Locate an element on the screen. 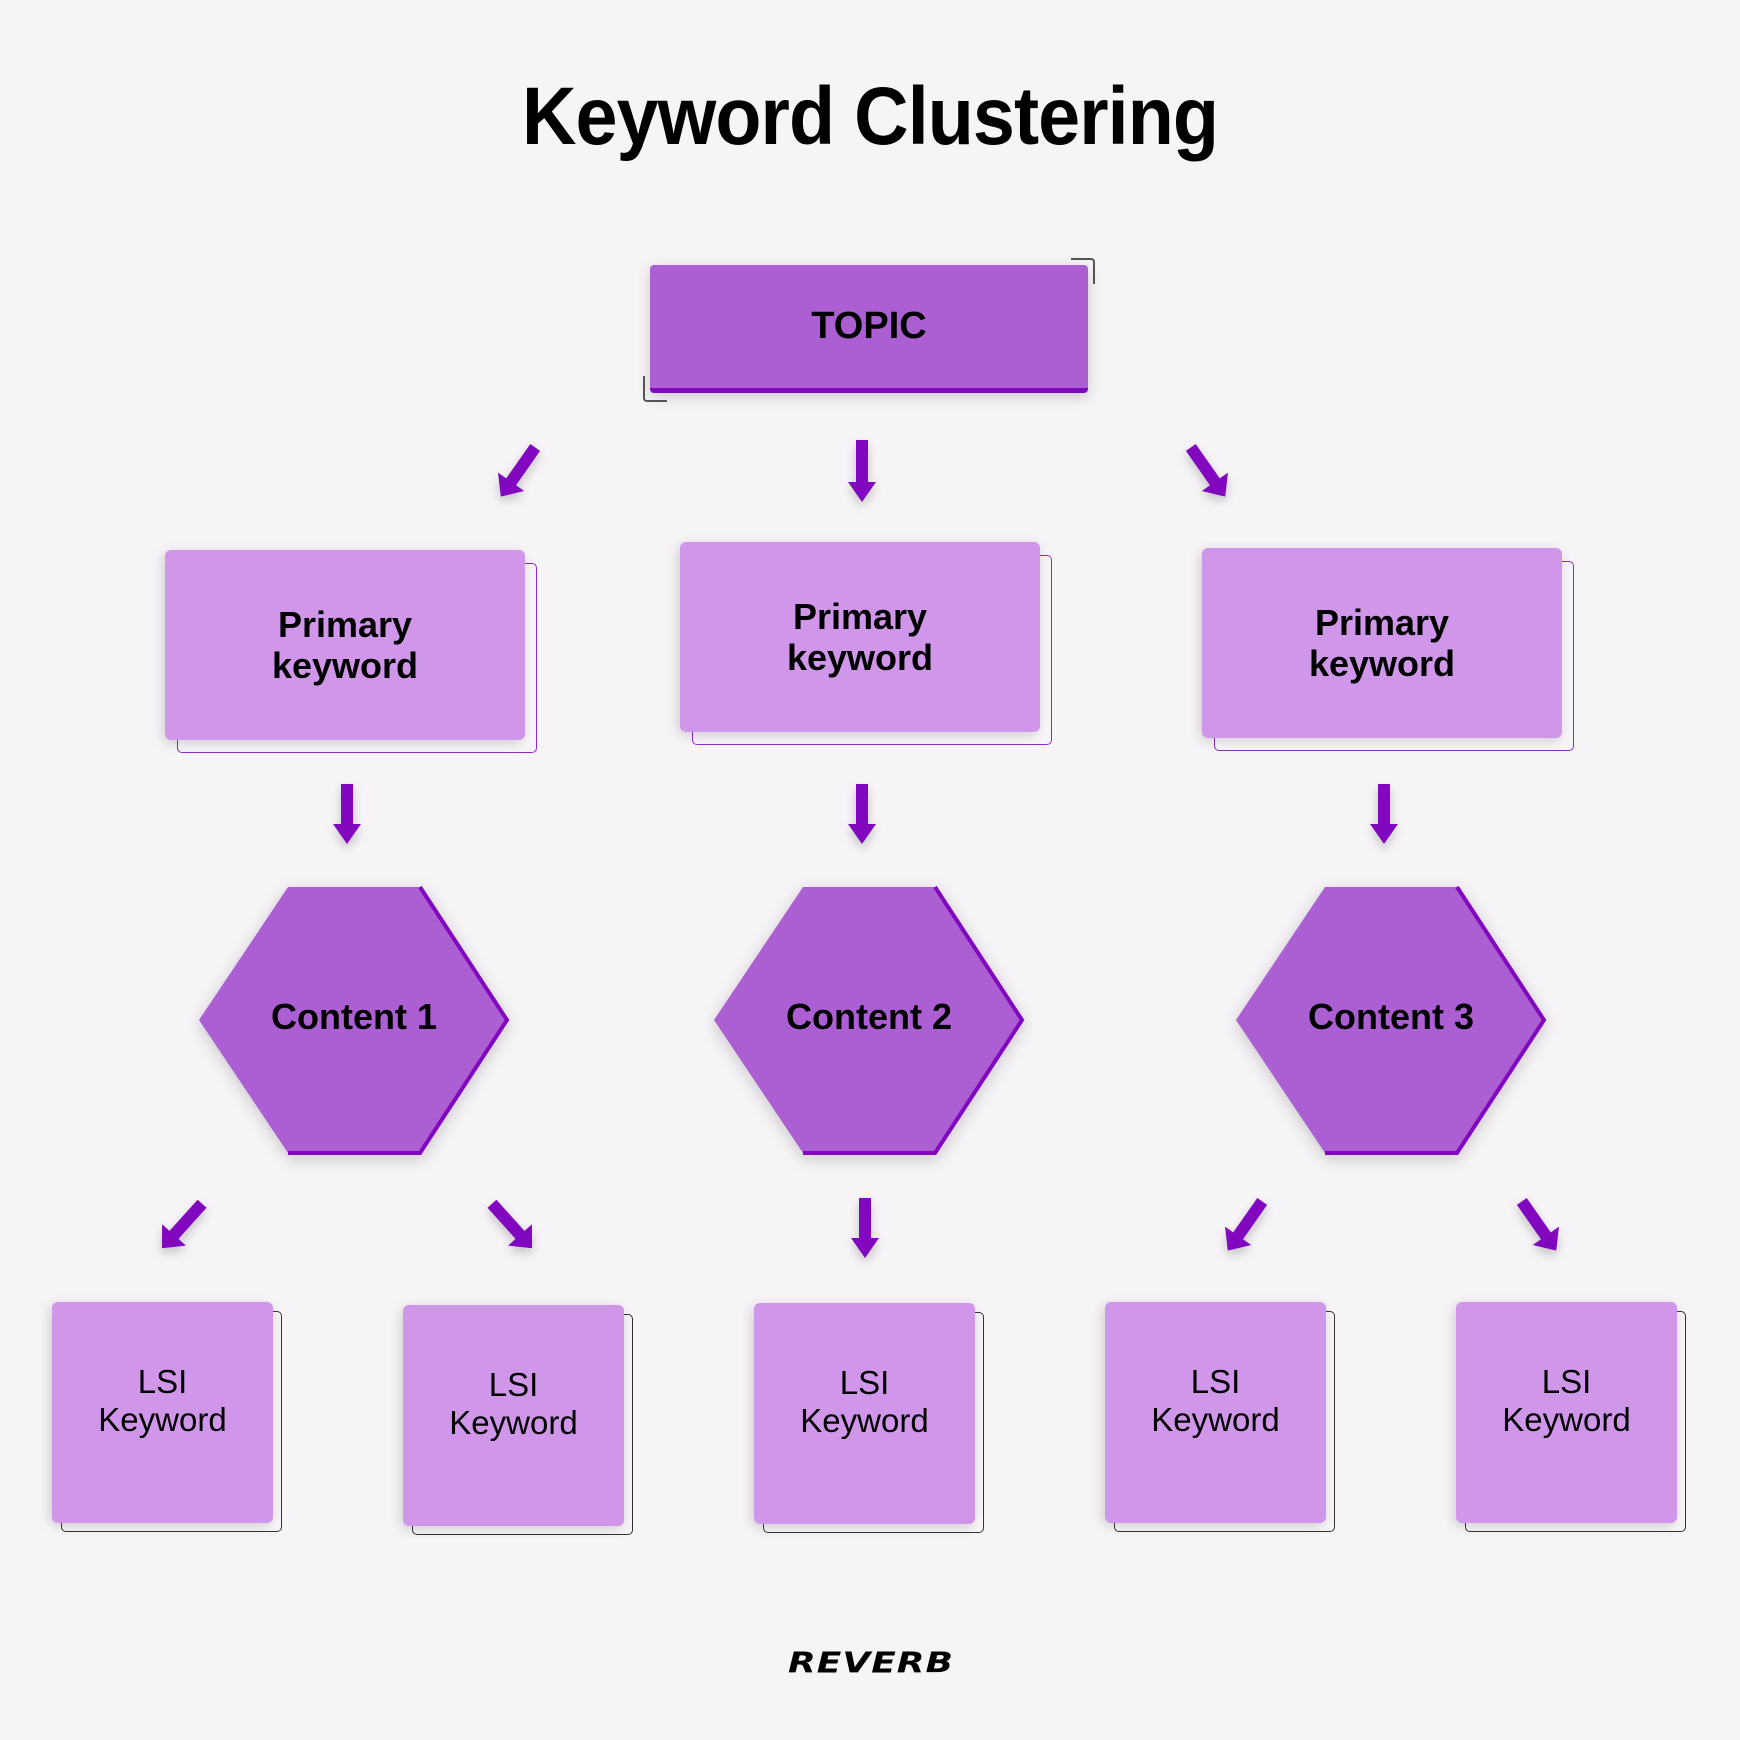 This screenshot has height=1740, width=1740. content-hexagon: Content 2 is located at coordinates (869, 1021).